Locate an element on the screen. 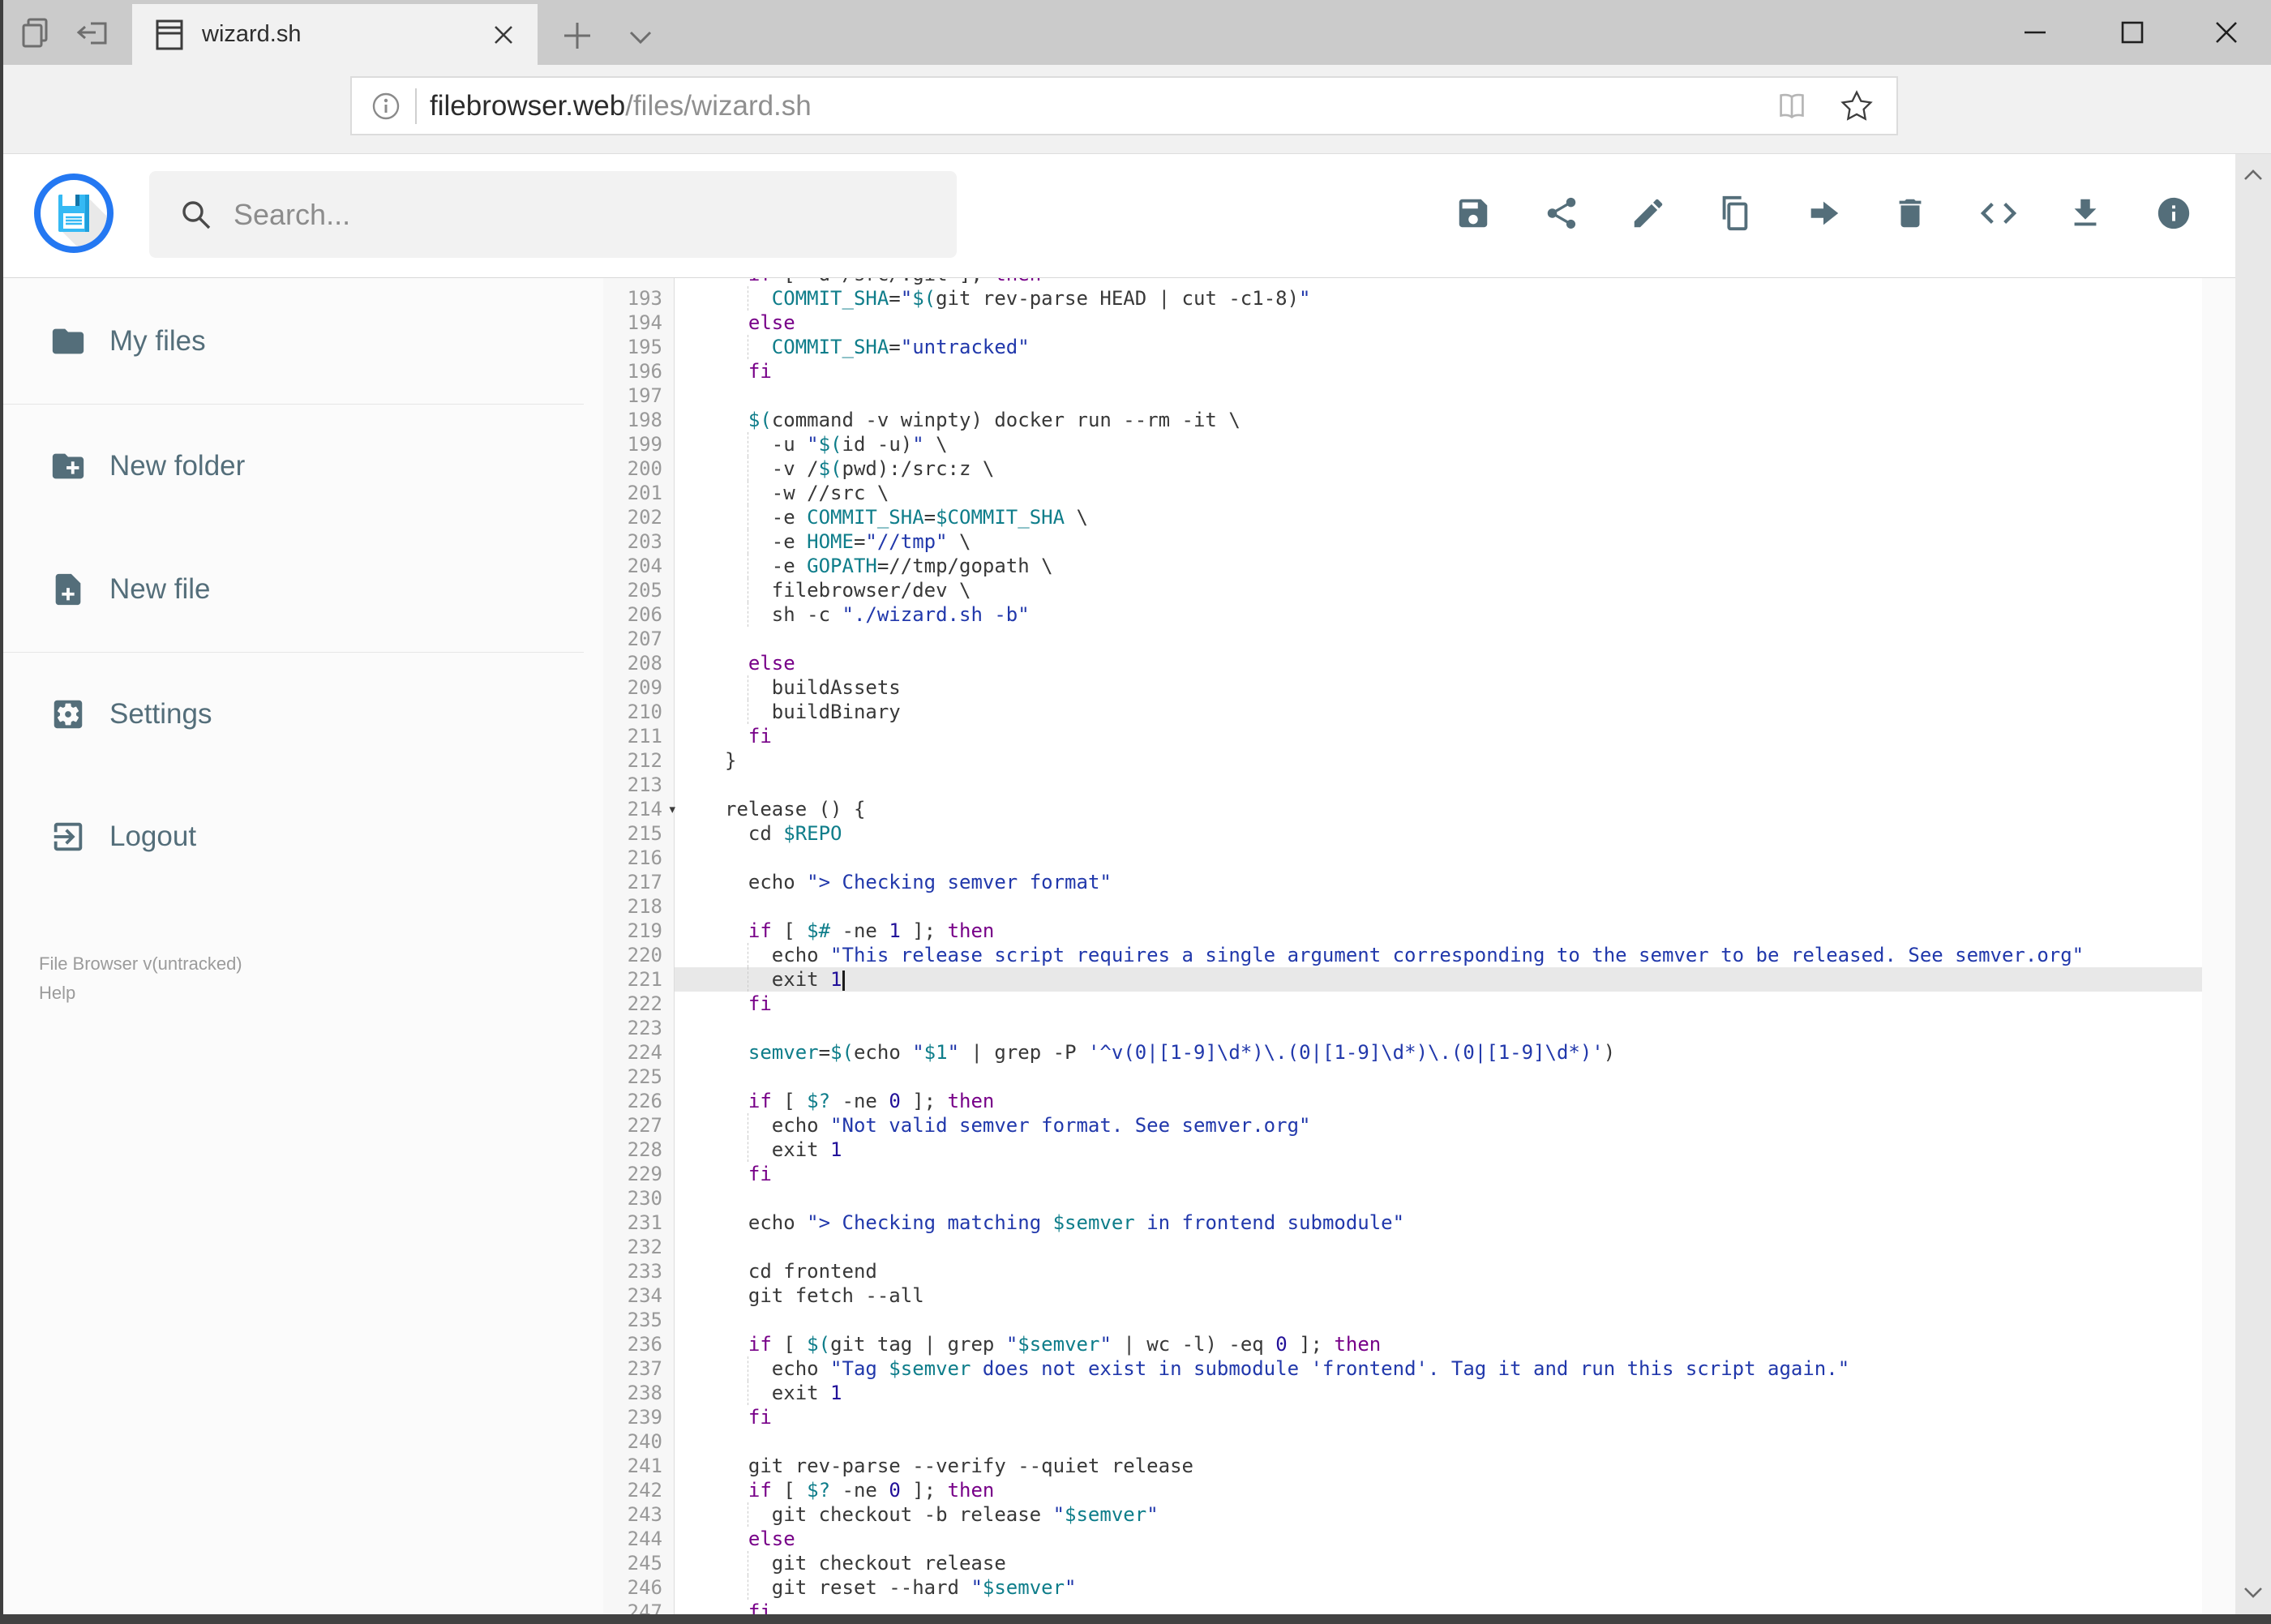  code-line: 196 fi is located at coordinates (1419, 372).